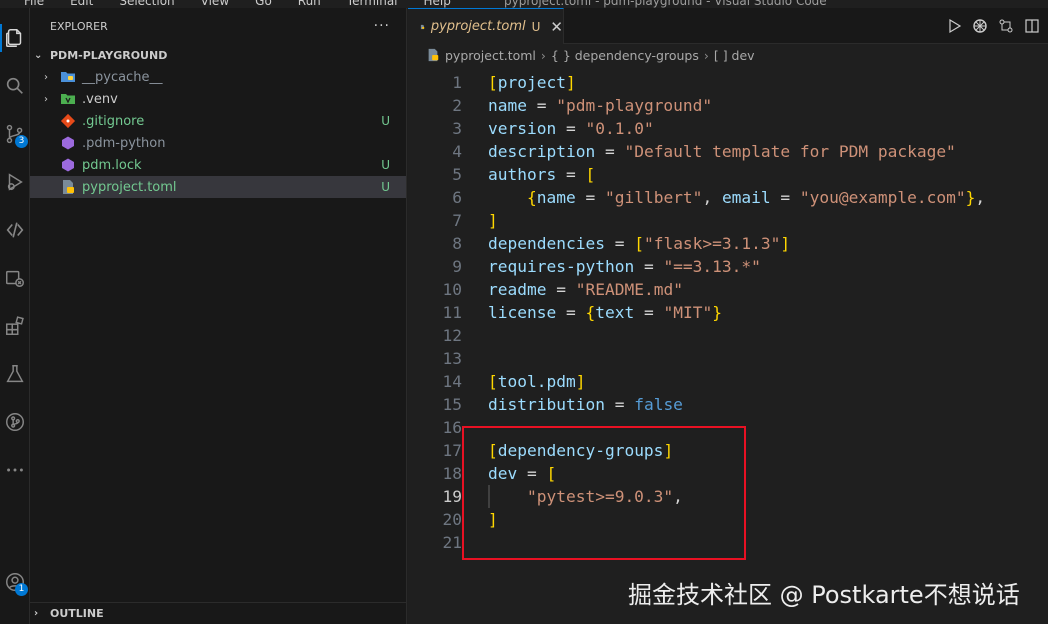 The image size is (1048, 624). Describe the element at coordinates (605, 312) in the screenshot. I see `code-text: license = {text = "MIT"}` at that location.